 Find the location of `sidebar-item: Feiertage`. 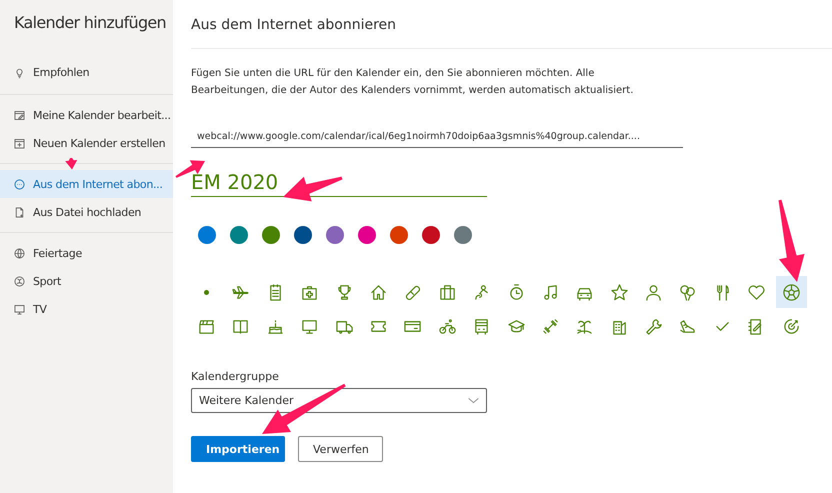

sidebar-item: Feiertage is located at coordinates (86, 253).